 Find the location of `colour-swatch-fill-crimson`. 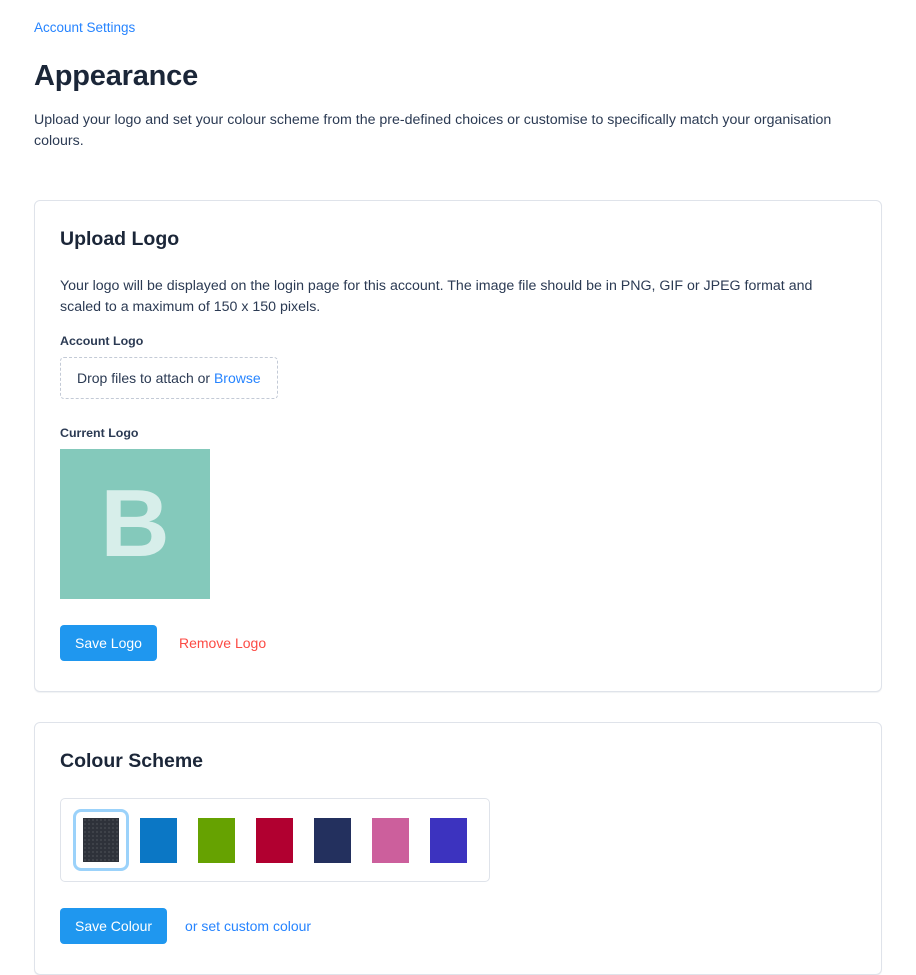

colour-swatch-fill-crimson is located at coordinates (274, 840).